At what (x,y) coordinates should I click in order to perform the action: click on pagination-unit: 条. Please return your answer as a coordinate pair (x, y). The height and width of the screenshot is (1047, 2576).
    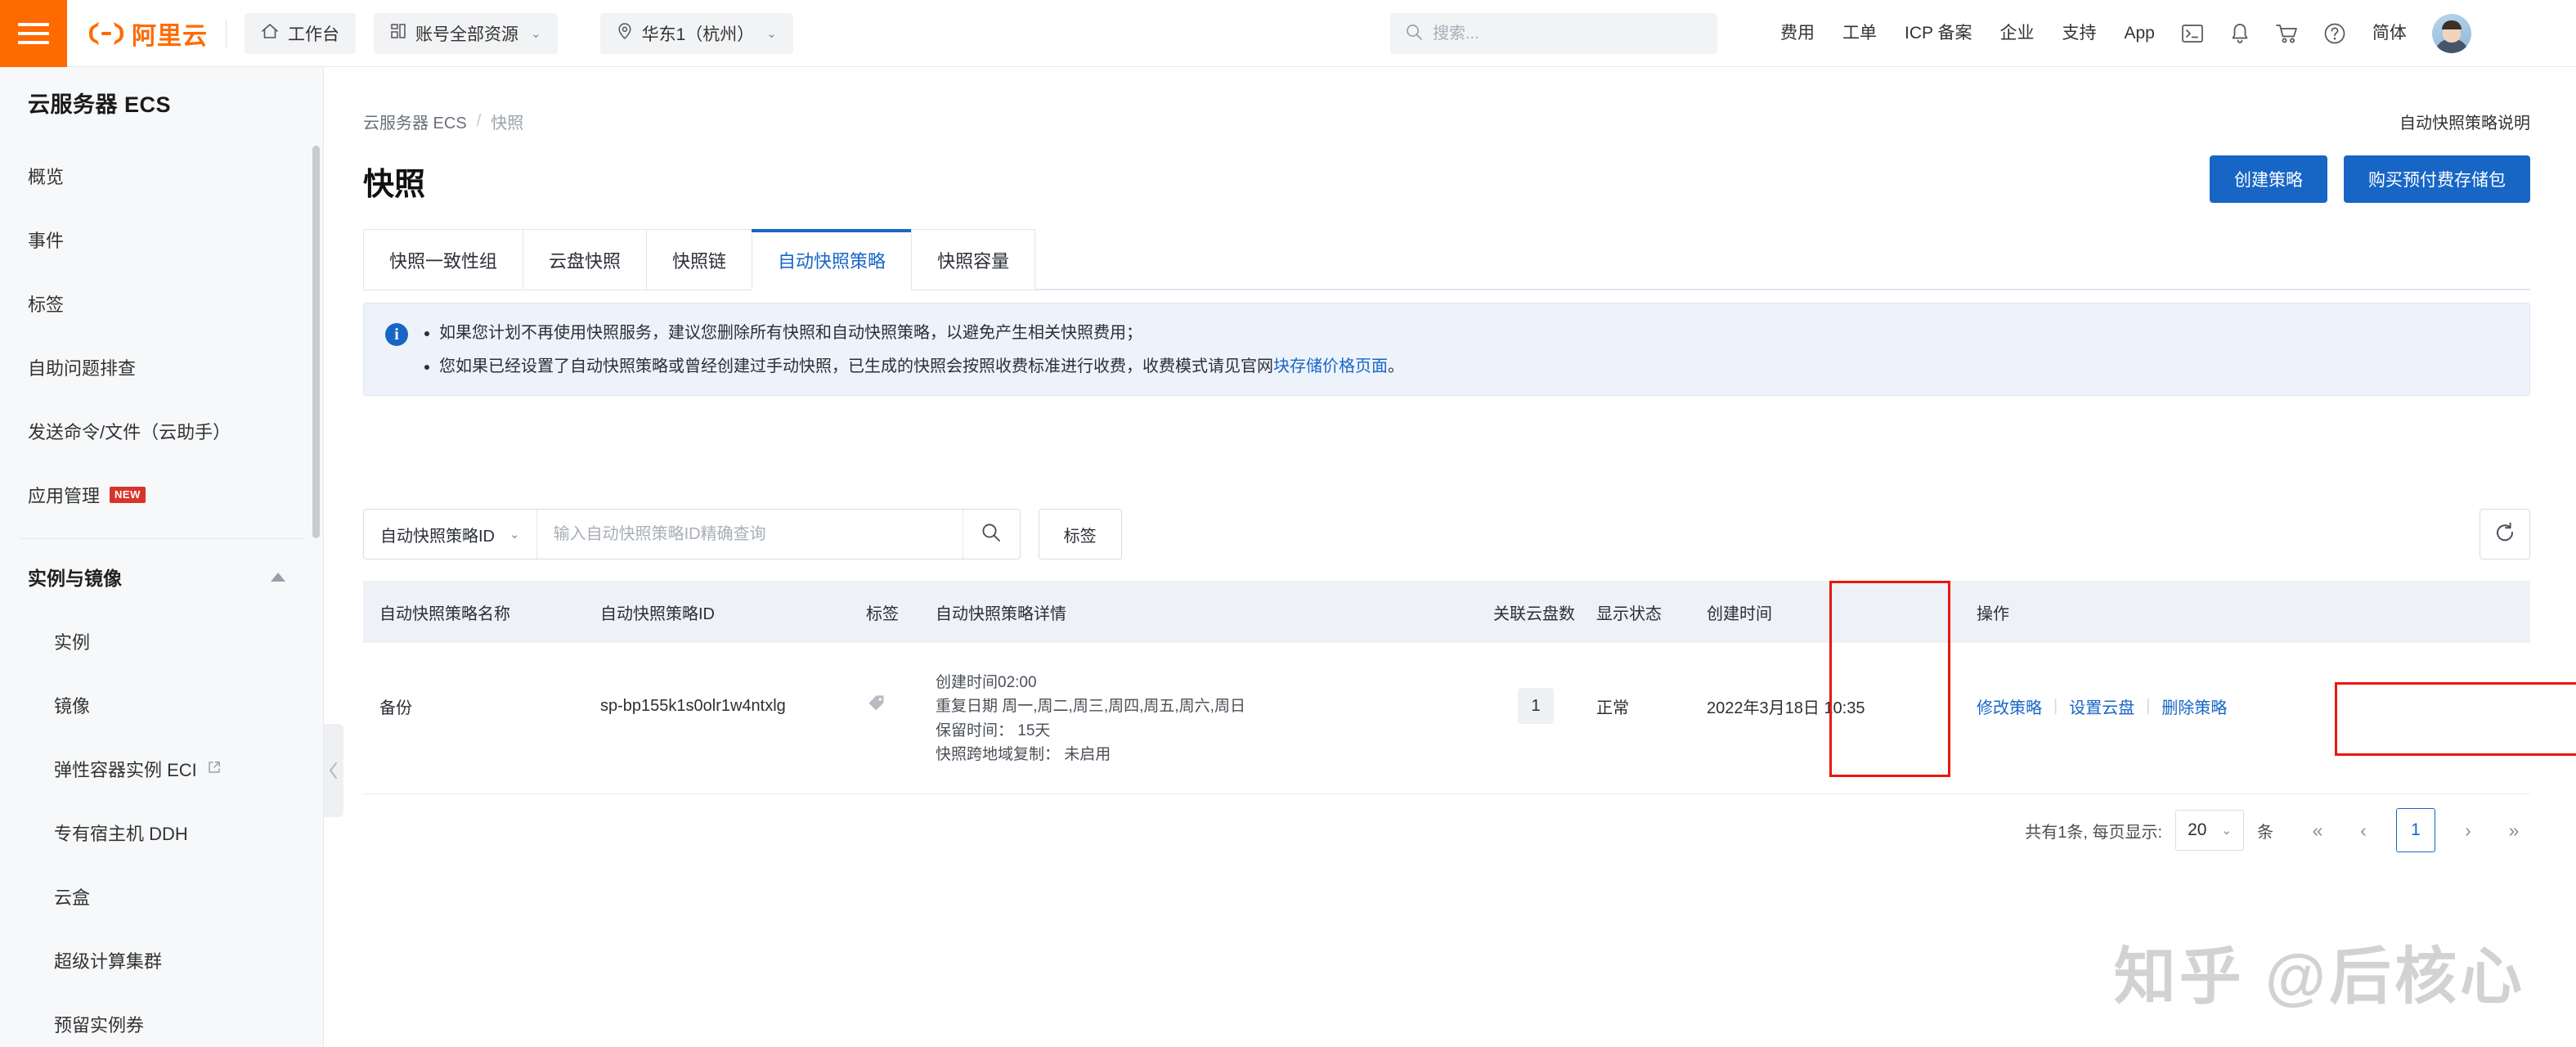
    Looking at the image, I should click on (2265, 833).